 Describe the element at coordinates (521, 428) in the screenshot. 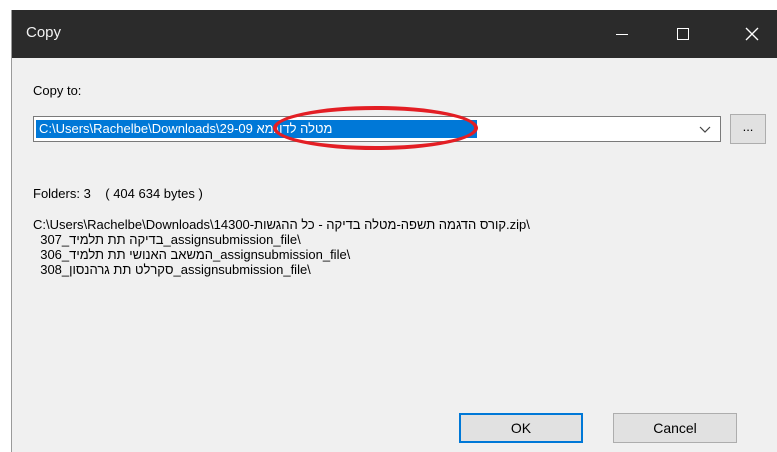

I see `ok-button: OK` at that location.